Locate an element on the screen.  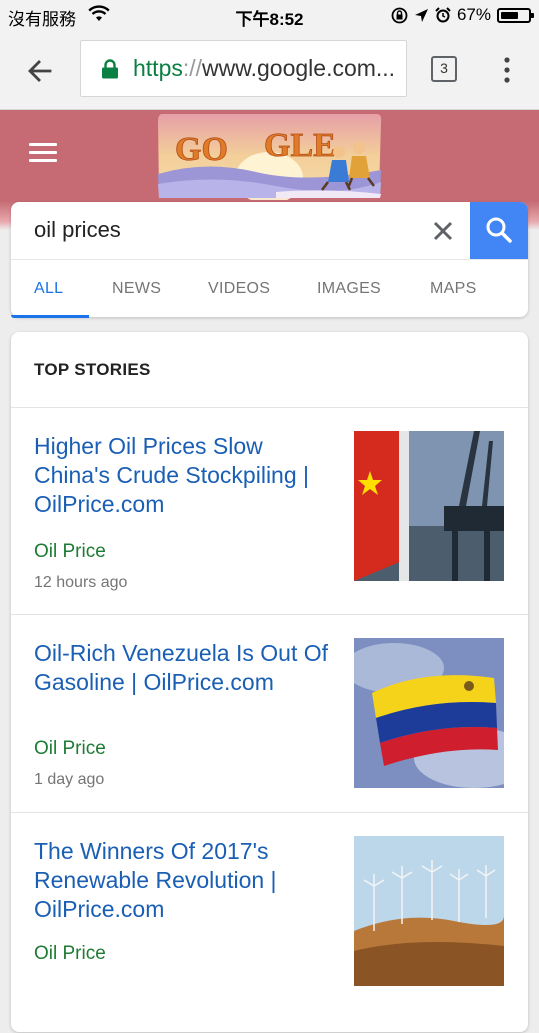
search-icon is located at coordinates (499, 230).